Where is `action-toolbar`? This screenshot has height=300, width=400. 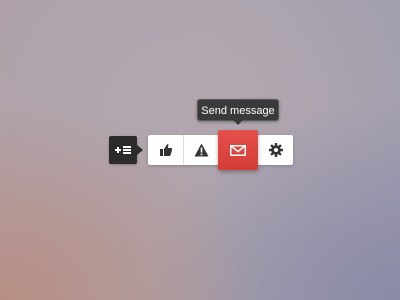
action-toolbar is located at coordinates (220, 150).